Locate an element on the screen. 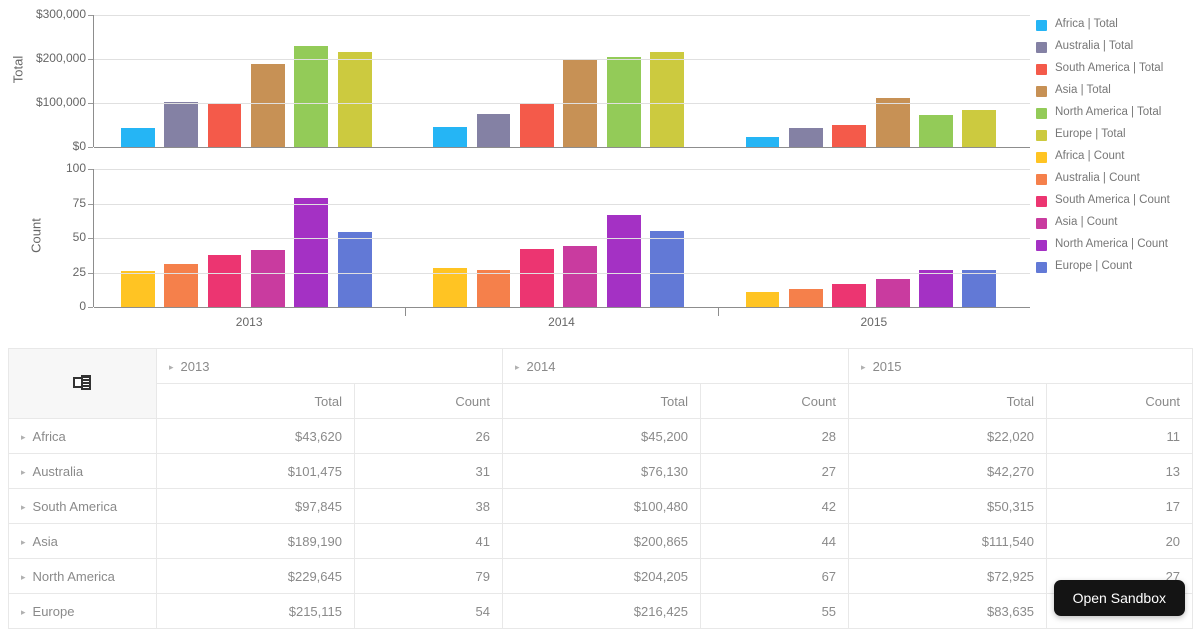 The height and width of the screenshot is (630, 1200). pivot-cell: 27 is located at coordinates (775, 471).